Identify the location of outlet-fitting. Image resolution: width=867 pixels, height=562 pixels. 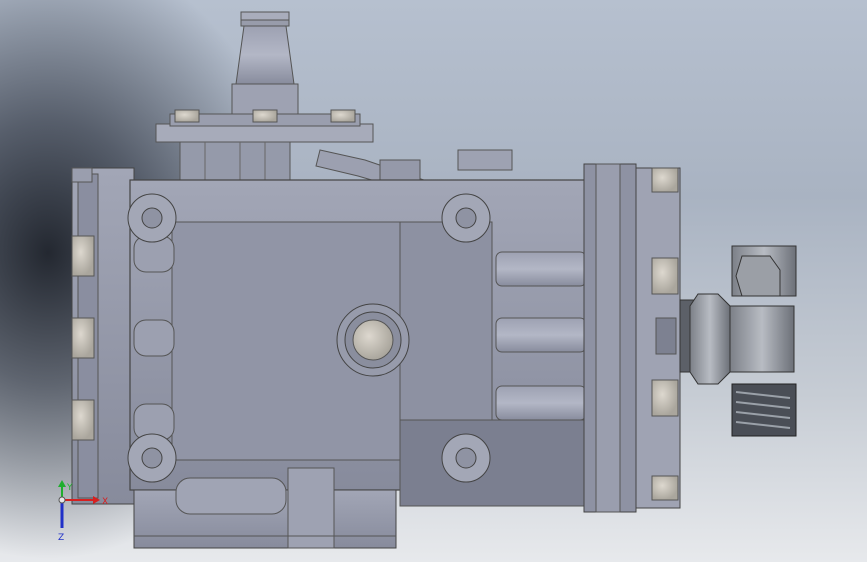
(738, 341).